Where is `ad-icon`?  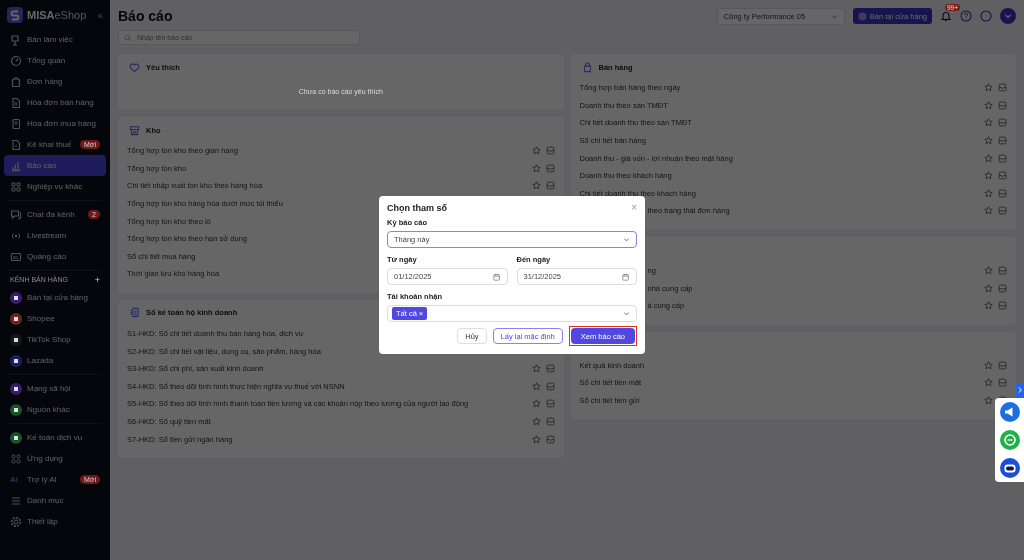 ad-icon is located at coordinates (16, 256).